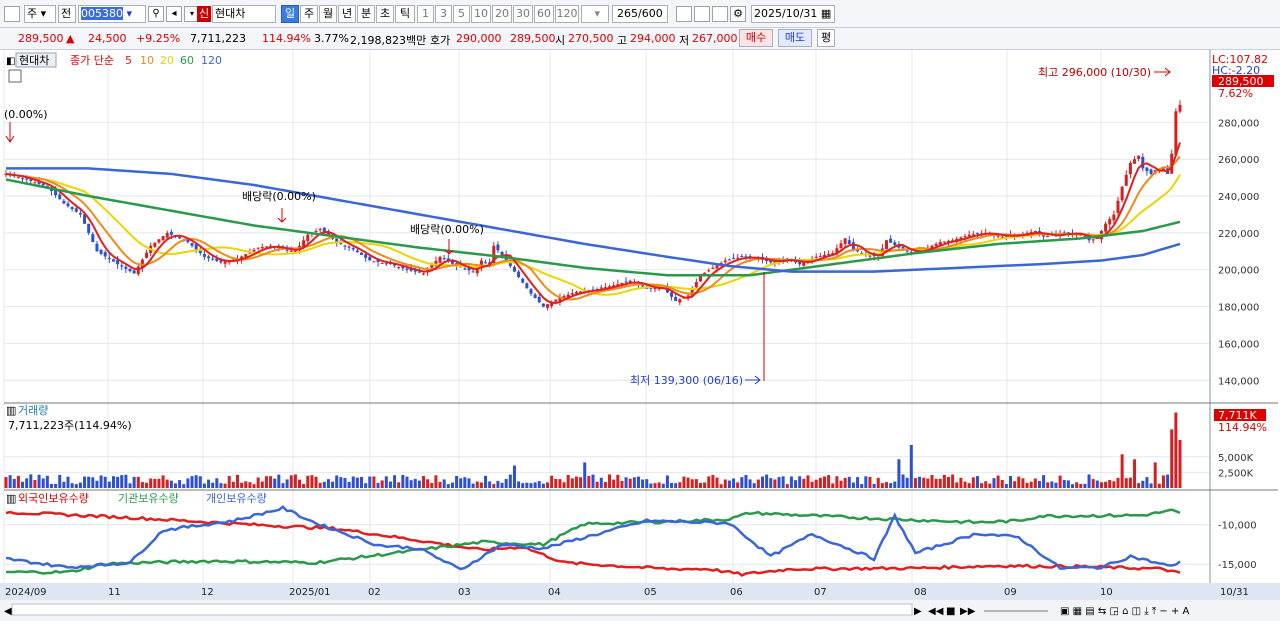  What do you see at coordinates (684, 14) in the screenshot?
I see `grid-icon` at bounding box center [684, 14].